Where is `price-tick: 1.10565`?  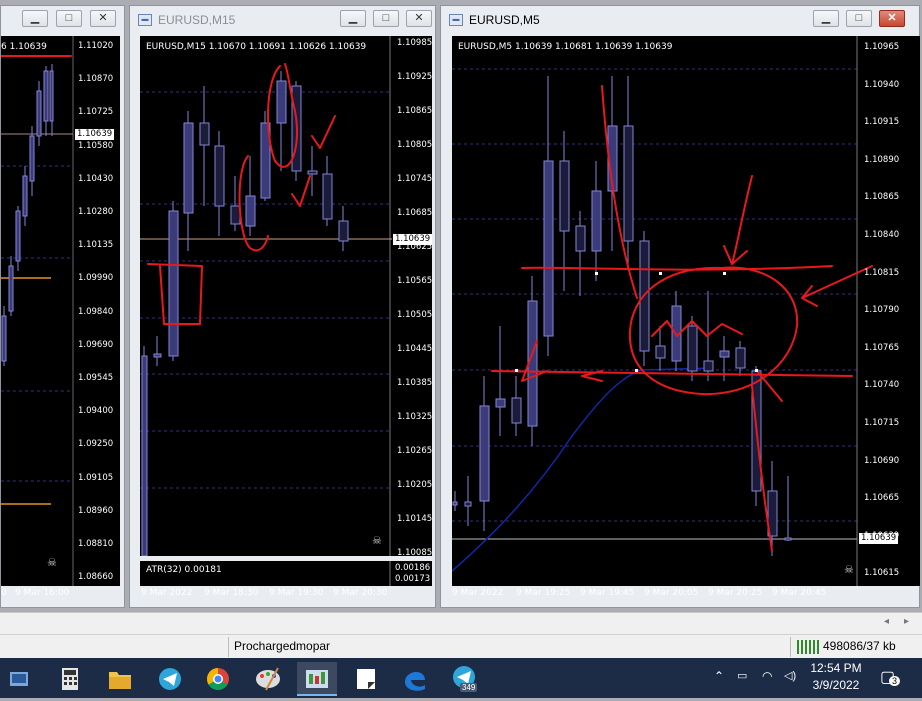 price-tick: 1.10565 is located at coordinates (414, 281).